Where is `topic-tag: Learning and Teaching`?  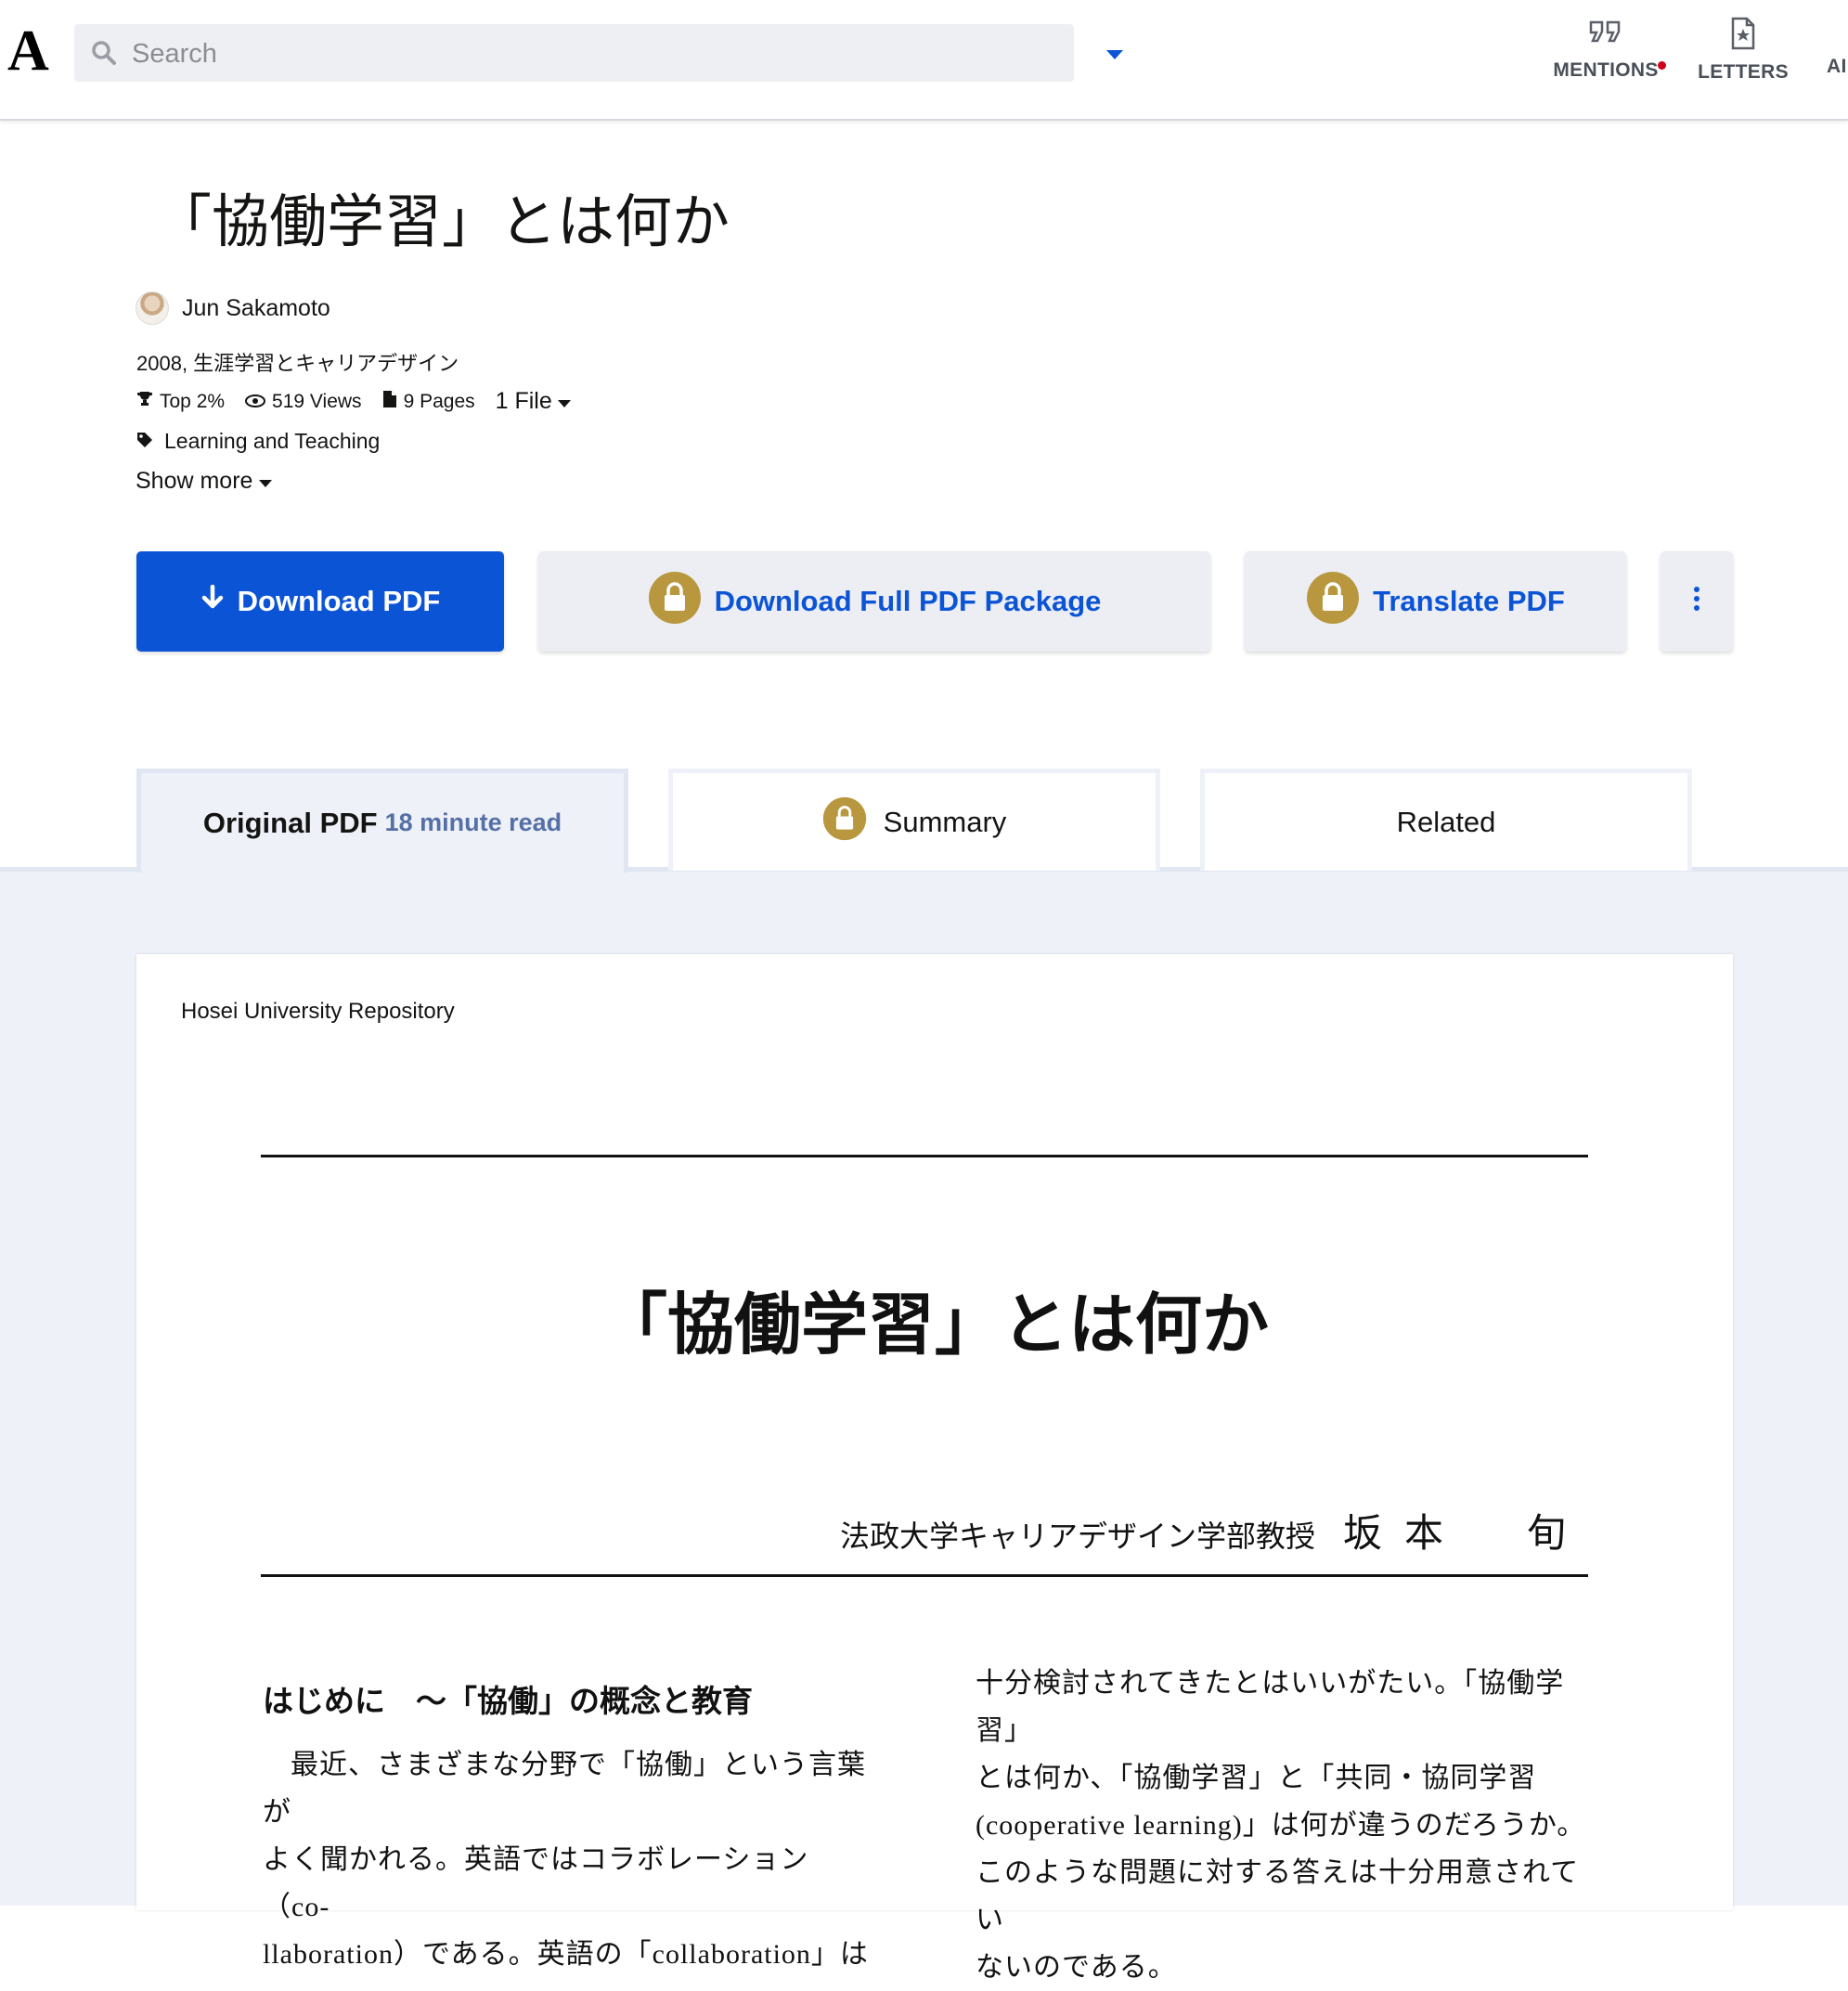 topic-tag: Learning and Teaching is located at coordinates (258, 441).